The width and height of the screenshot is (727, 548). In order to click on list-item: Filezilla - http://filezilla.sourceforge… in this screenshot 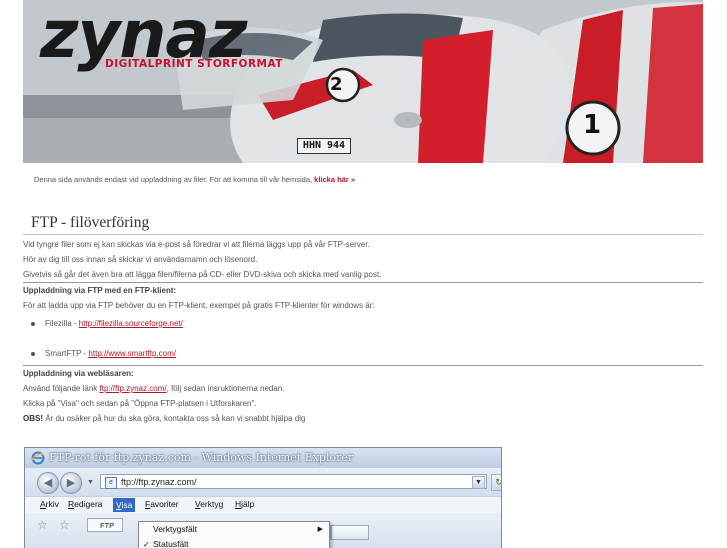, I will do `click(363, 323)`.